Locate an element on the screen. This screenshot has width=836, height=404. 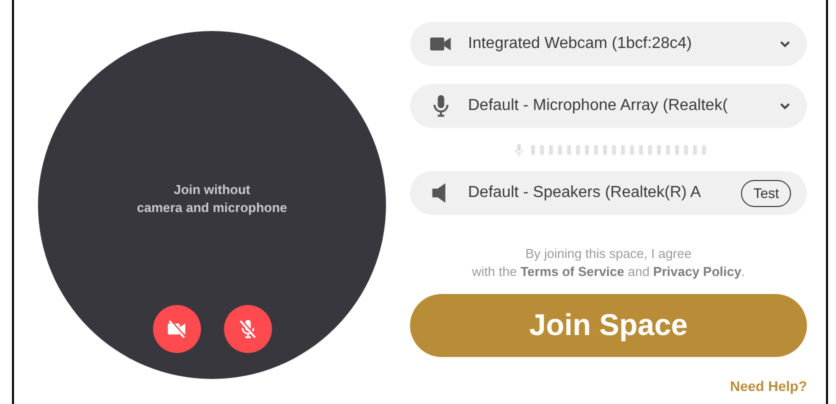
device-select: Integrated Webcam (1bcf:28c4) is located at coordinates (608, 44).